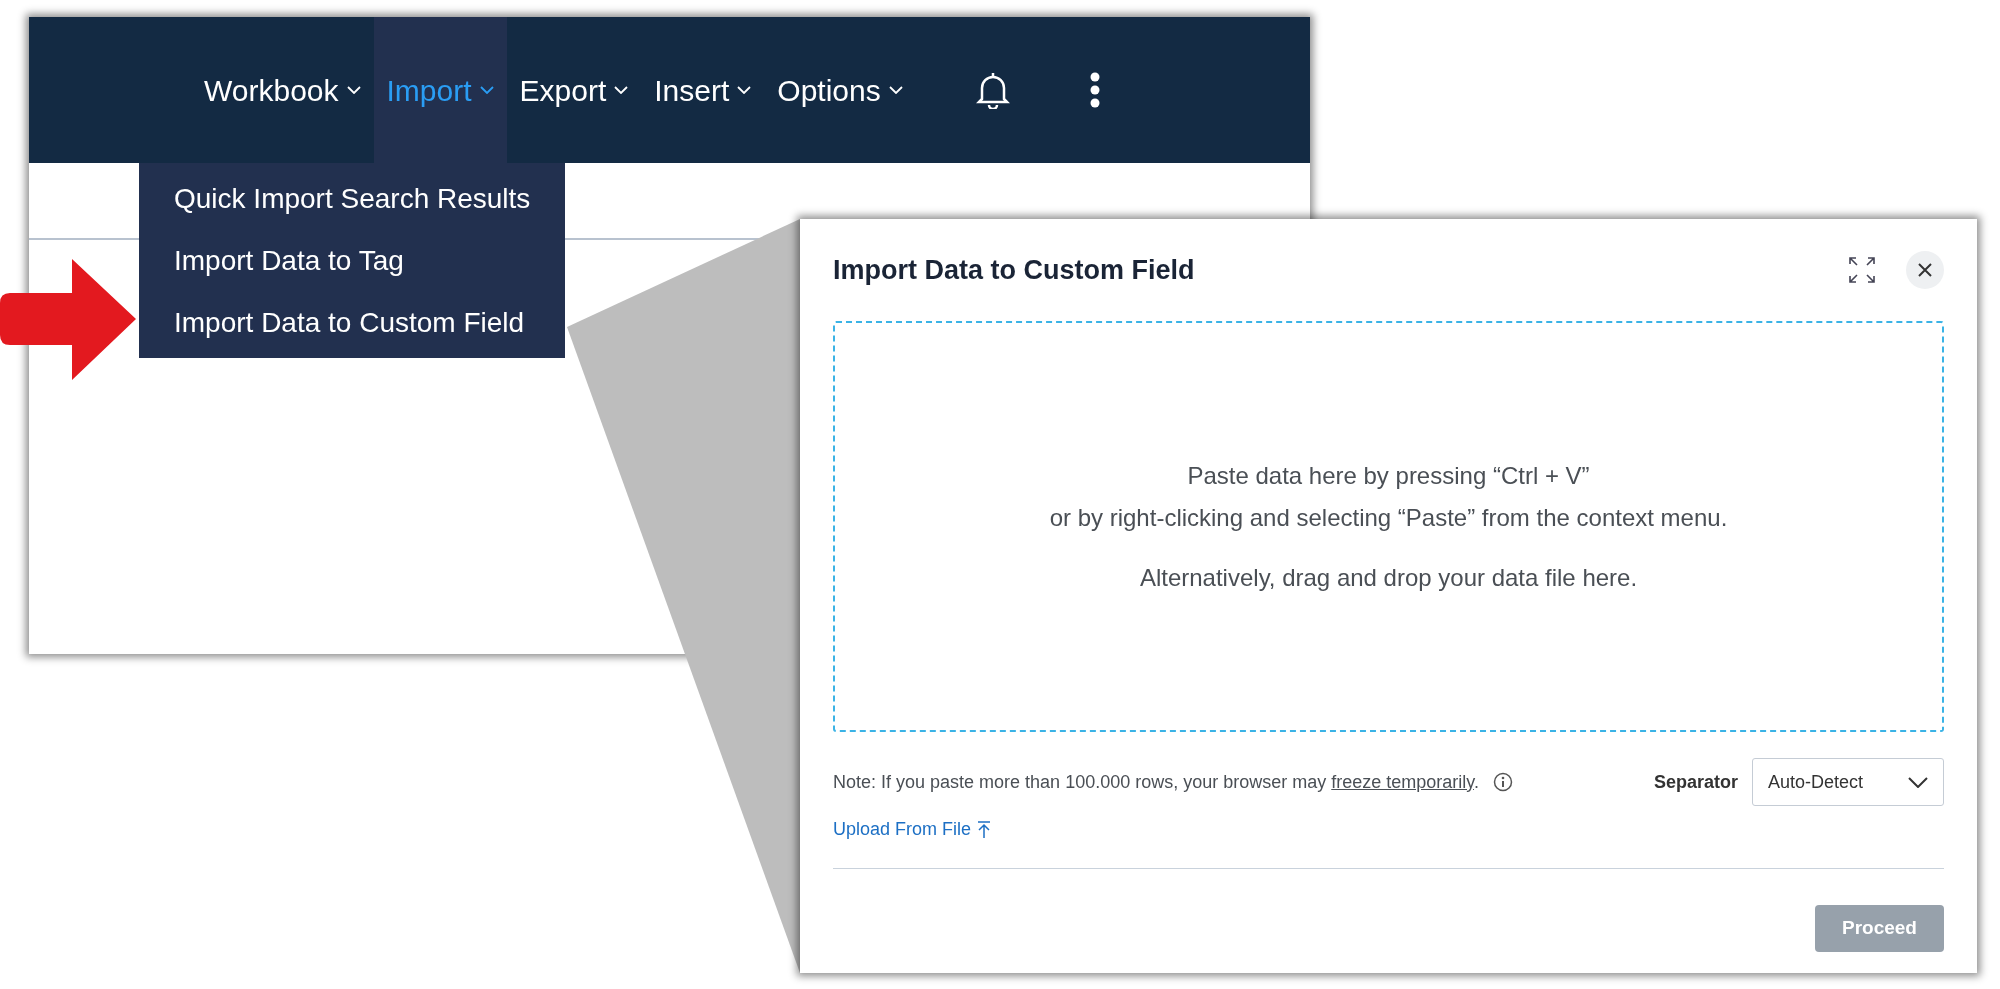  I want to click on close-icon, so click(1925, 270).